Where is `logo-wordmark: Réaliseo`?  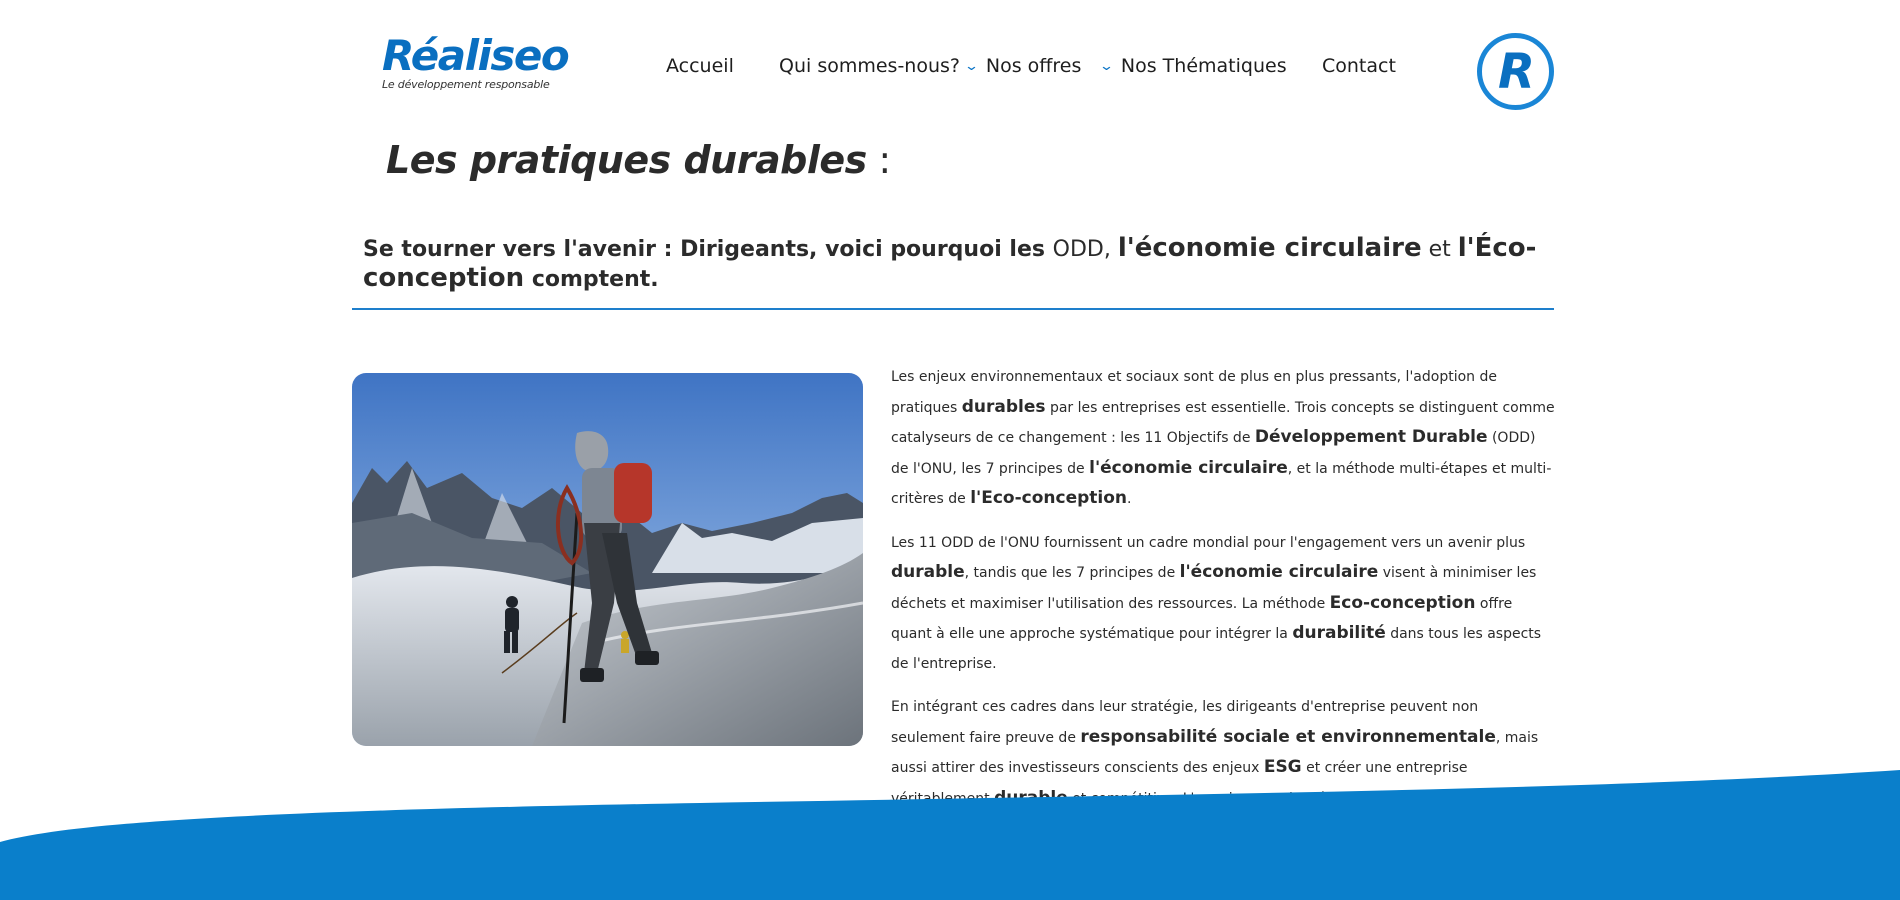
logo-wordmark: Réaliseo is located at coordinates (476, 55).